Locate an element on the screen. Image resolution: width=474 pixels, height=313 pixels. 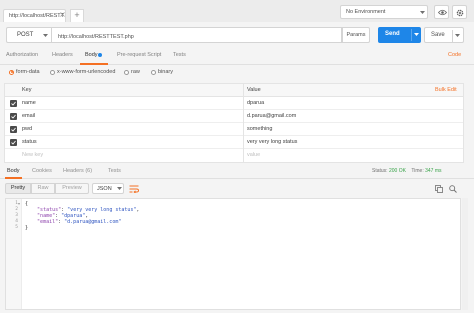
save-button: Save is located at coordinates (444, 35).